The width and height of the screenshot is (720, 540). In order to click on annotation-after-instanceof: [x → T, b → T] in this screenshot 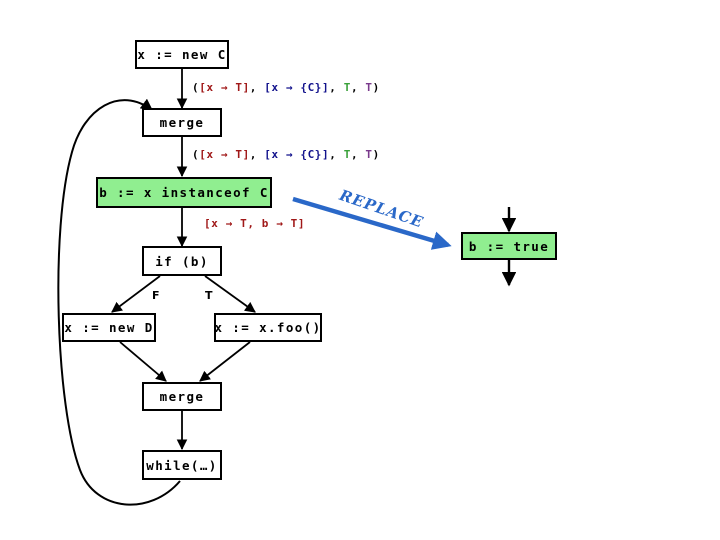, I will do `click(254, 223)`.